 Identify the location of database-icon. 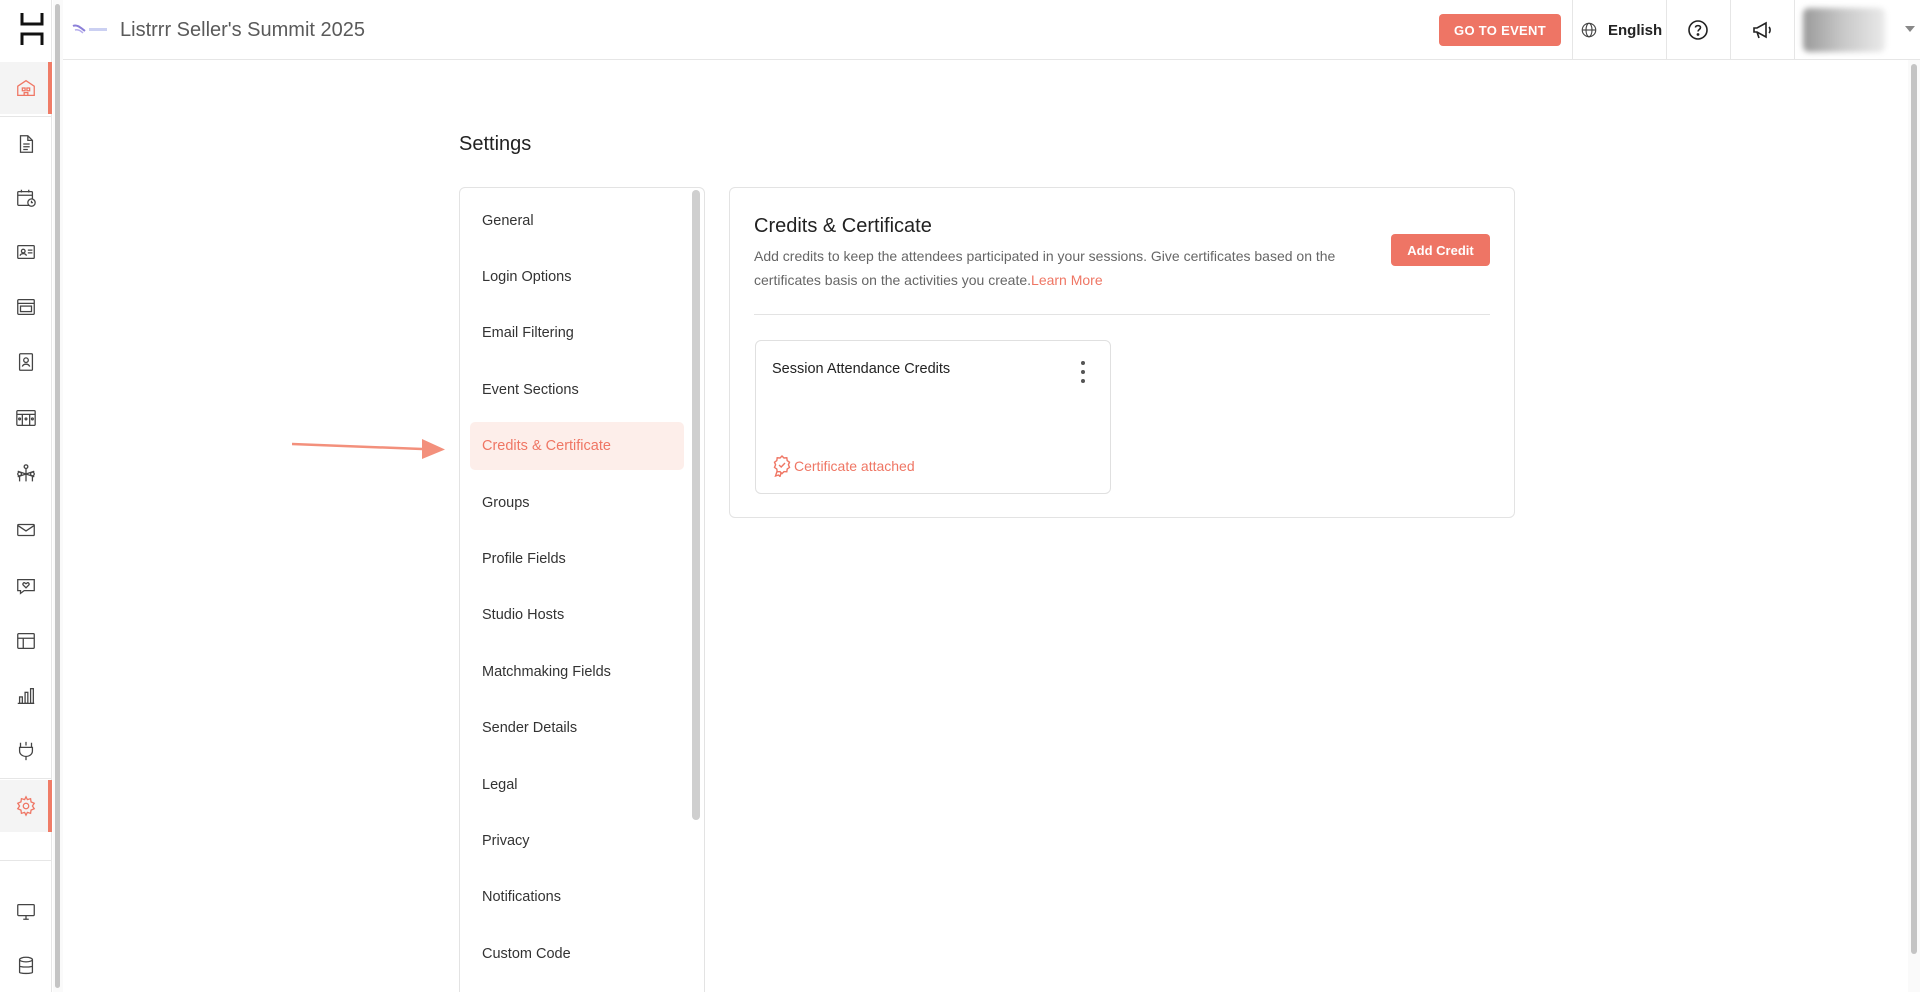
(26, 966).